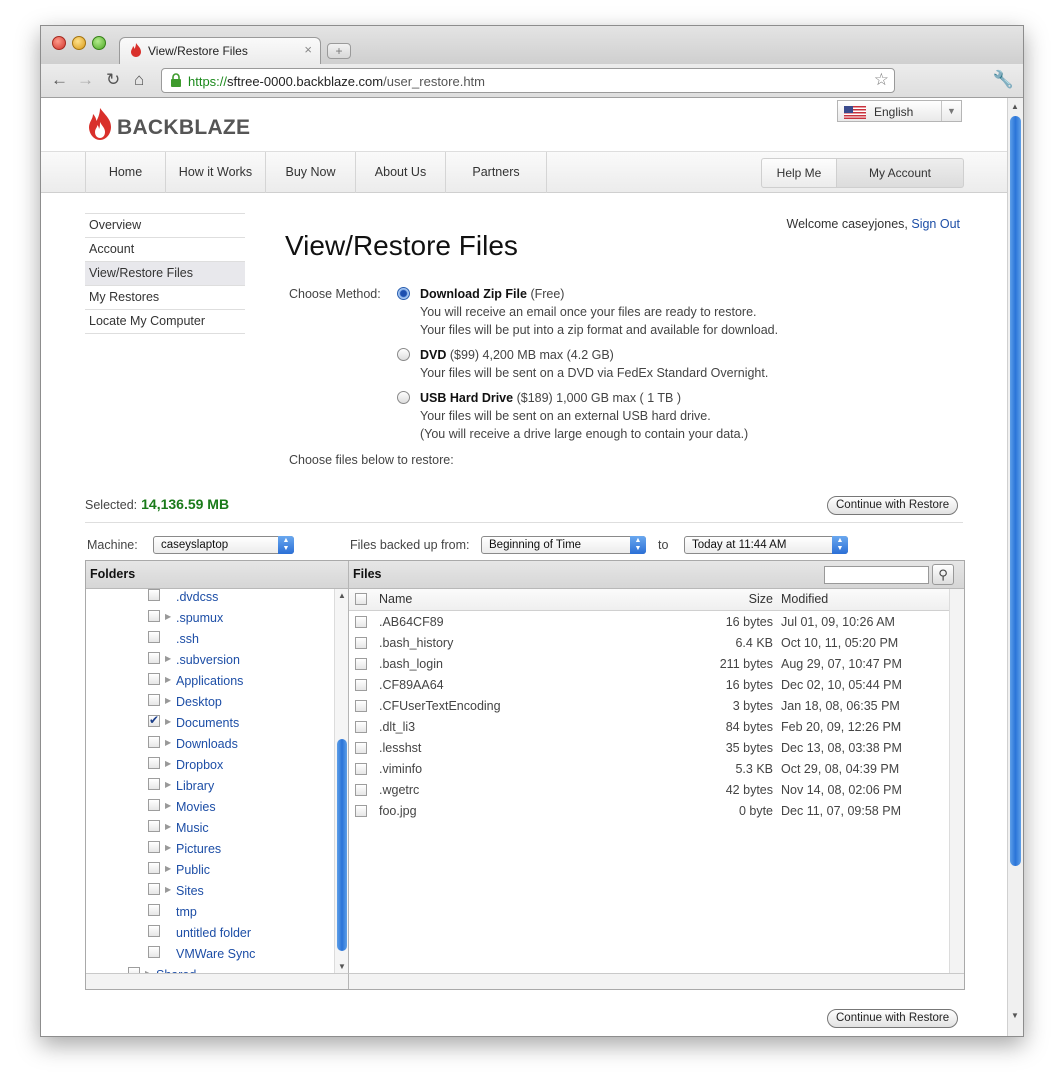 This screenshot has height=1092, width=1064. I want to click on folder-row: ▶ Dropbox, so click(208, 767).